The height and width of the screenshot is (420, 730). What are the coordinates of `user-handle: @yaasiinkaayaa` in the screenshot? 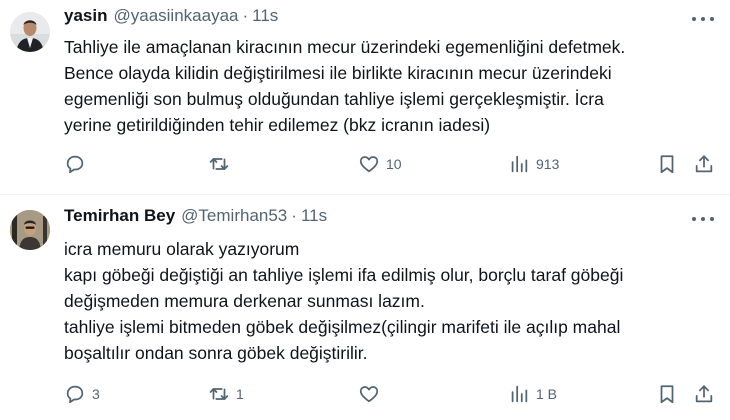 It's located at (175, 16).